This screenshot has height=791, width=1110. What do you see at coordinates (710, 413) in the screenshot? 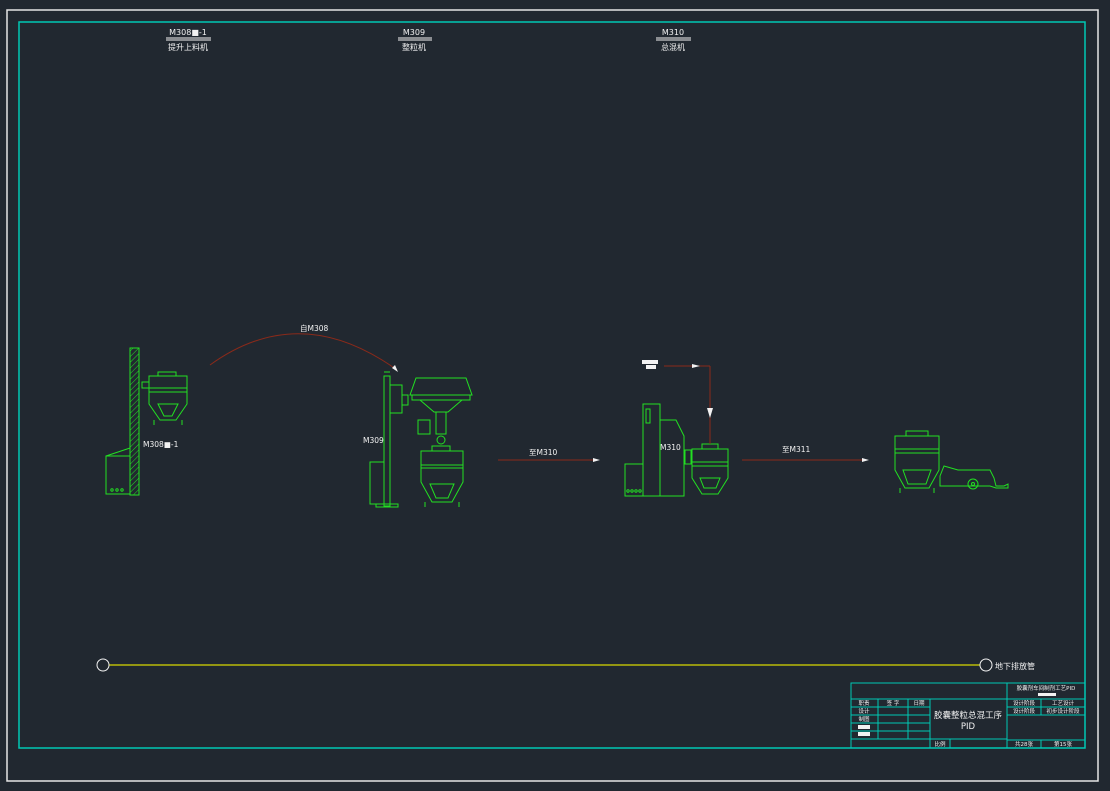
I see `feed-arrow-down` at bounding box center [710, 413].